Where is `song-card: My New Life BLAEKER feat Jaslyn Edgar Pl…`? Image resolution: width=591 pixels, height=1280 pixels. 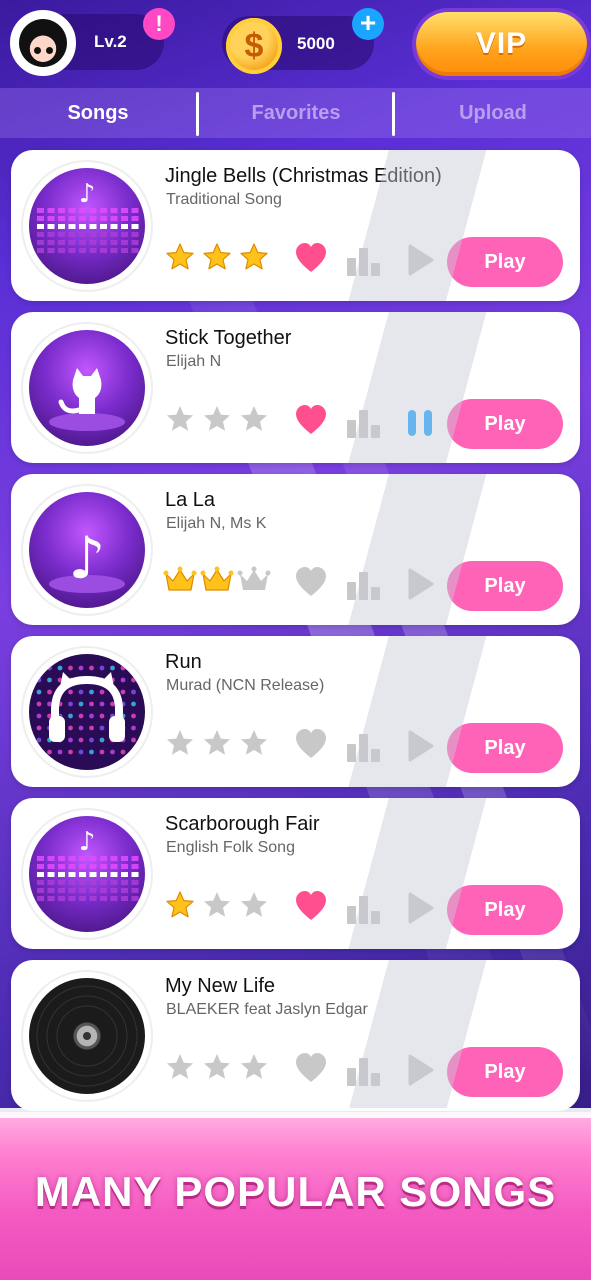
song-card: My New Life BLAEKER feat Jaslyn Edgar Pl… is located at coordinates (295, 1035).